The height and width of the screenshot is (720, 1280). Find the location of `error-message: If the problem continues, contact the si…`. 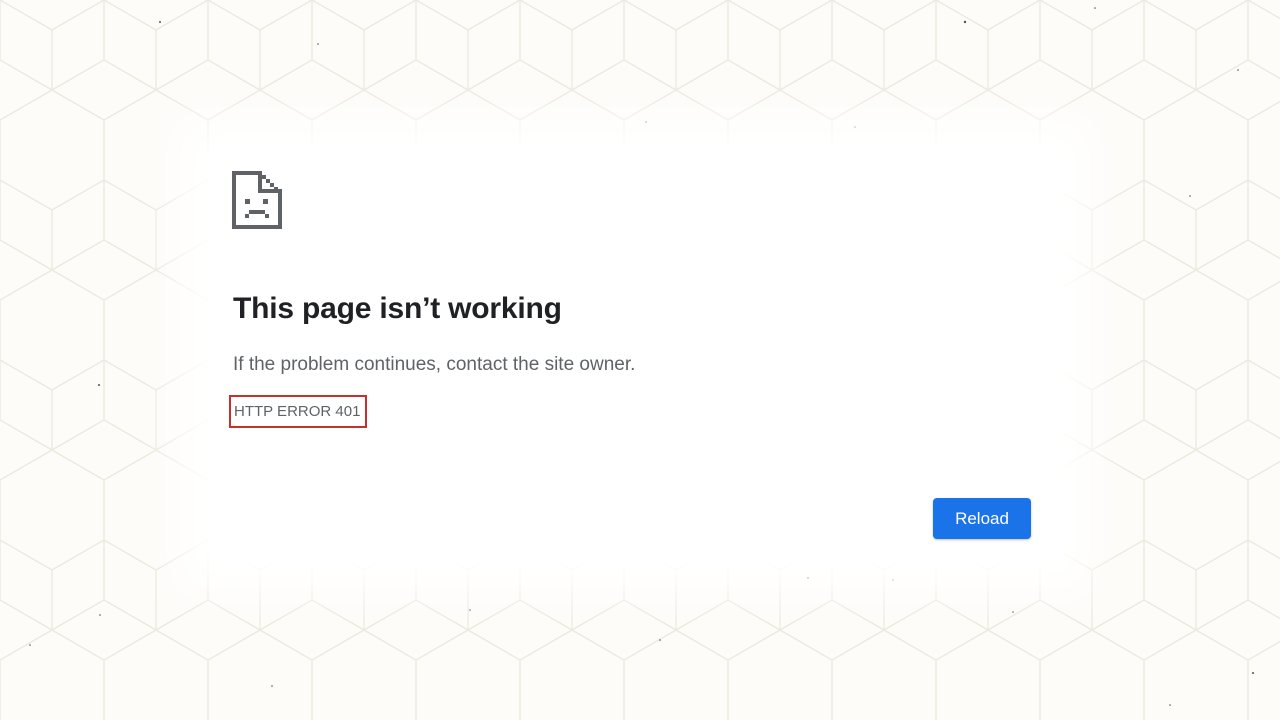

error-message: If the problem continues, contact the si… is located at coordinates (434, 364).